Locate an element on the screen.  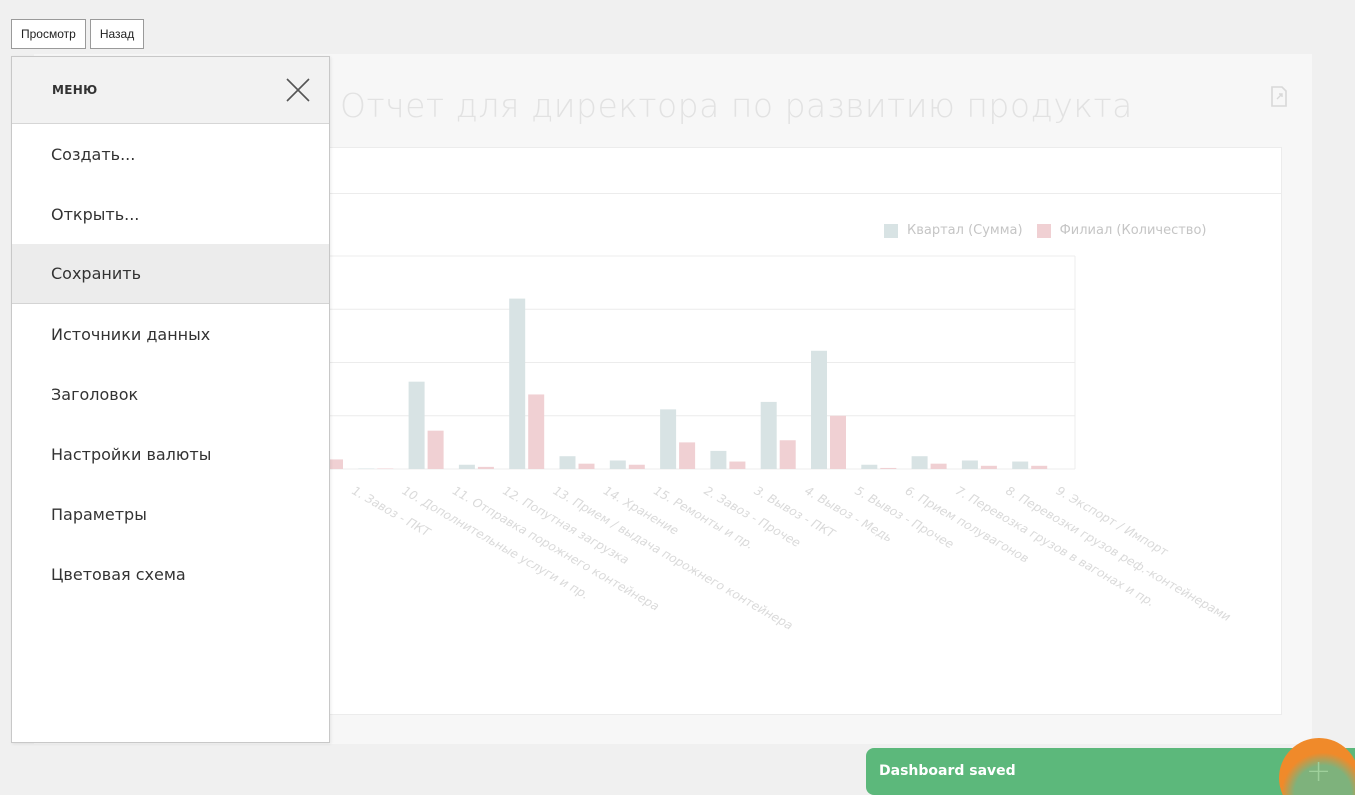
x-tick-label: 4. Вывоз - Медь is located at coordinates (848, 514).